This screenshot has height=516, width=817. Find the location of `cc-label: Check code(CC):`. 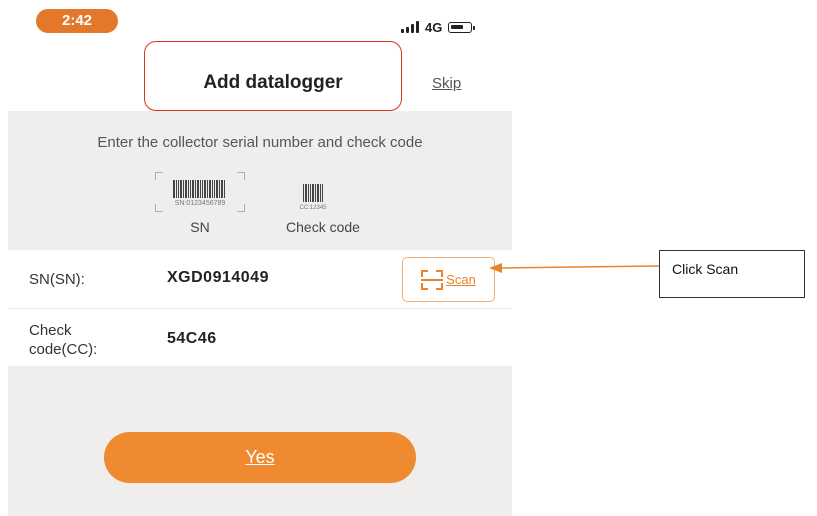

cc-label: Check code(CC): is located at coordinates (63, 340).